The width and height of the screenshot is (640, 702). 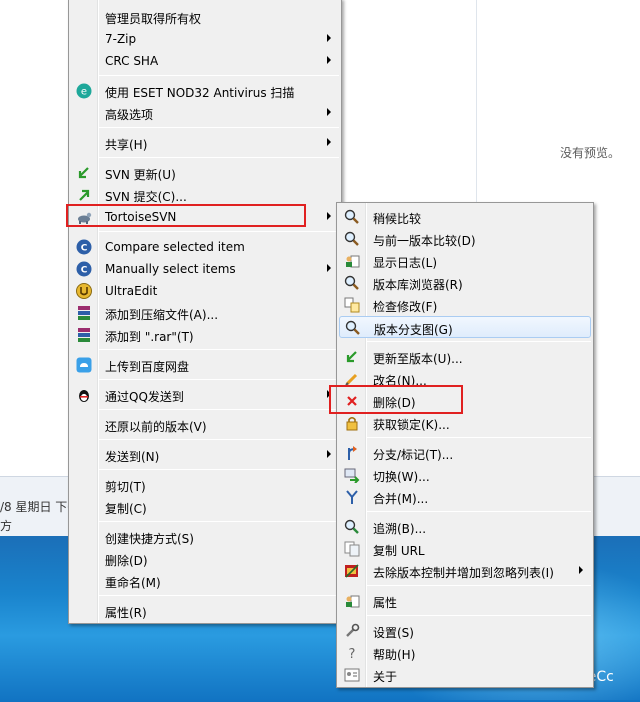 What do you see at coordinates (84, 291) in the screenshot?
I see `ultraedit-icon` at bounding box center [84, 291].